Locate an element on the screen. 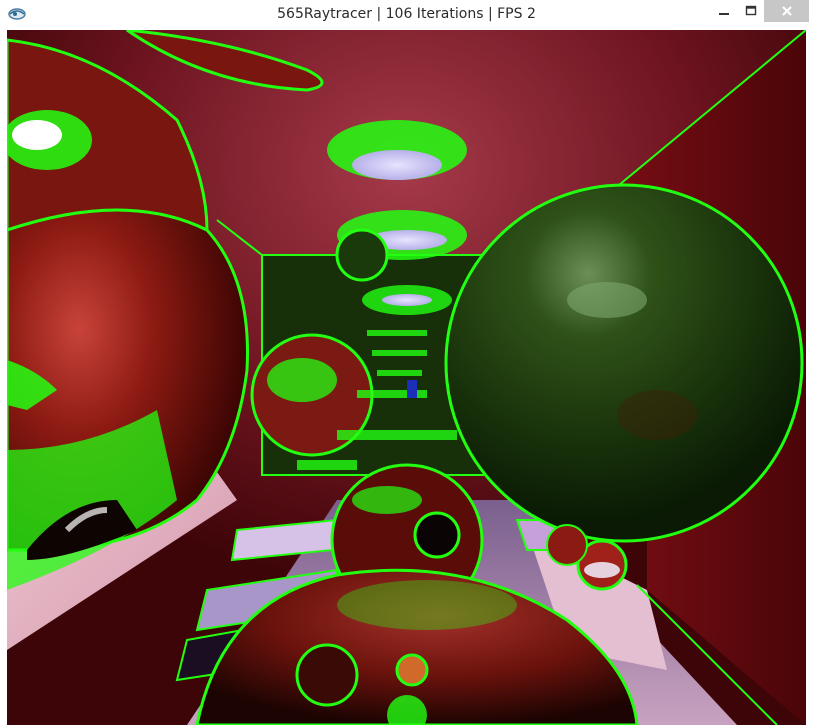 The image size is (813, 725). close-button is located at coordinates (786, 11).